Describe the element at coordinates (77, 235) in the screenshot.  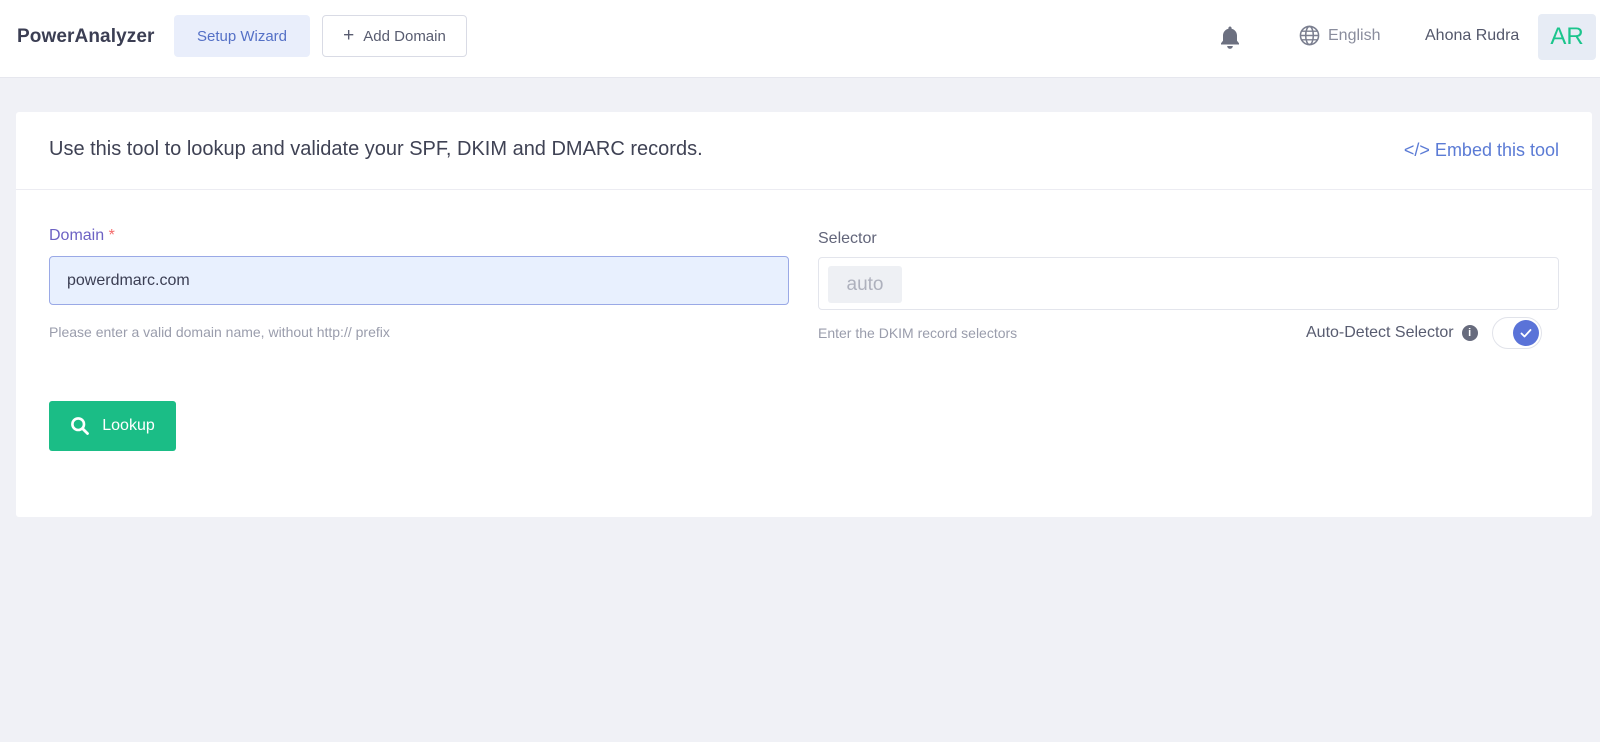
I see `domain-label-text: Domain` at that location.